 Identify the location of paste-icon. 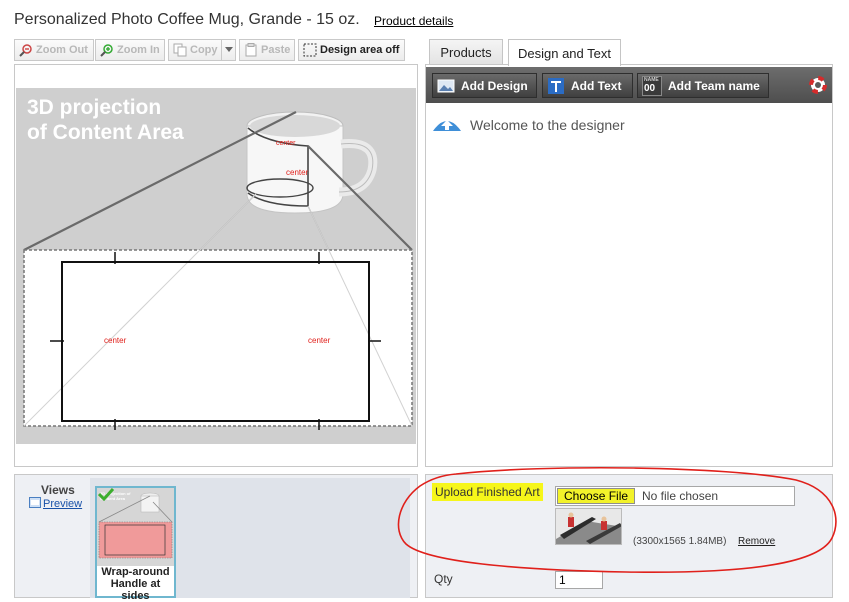
(251, 50).